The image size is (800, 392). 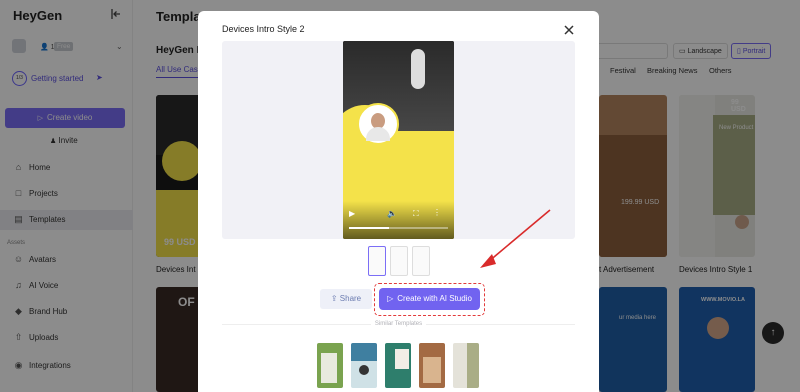 I want to click on share-button: ⇪ Share, so click(x=346, y=299).